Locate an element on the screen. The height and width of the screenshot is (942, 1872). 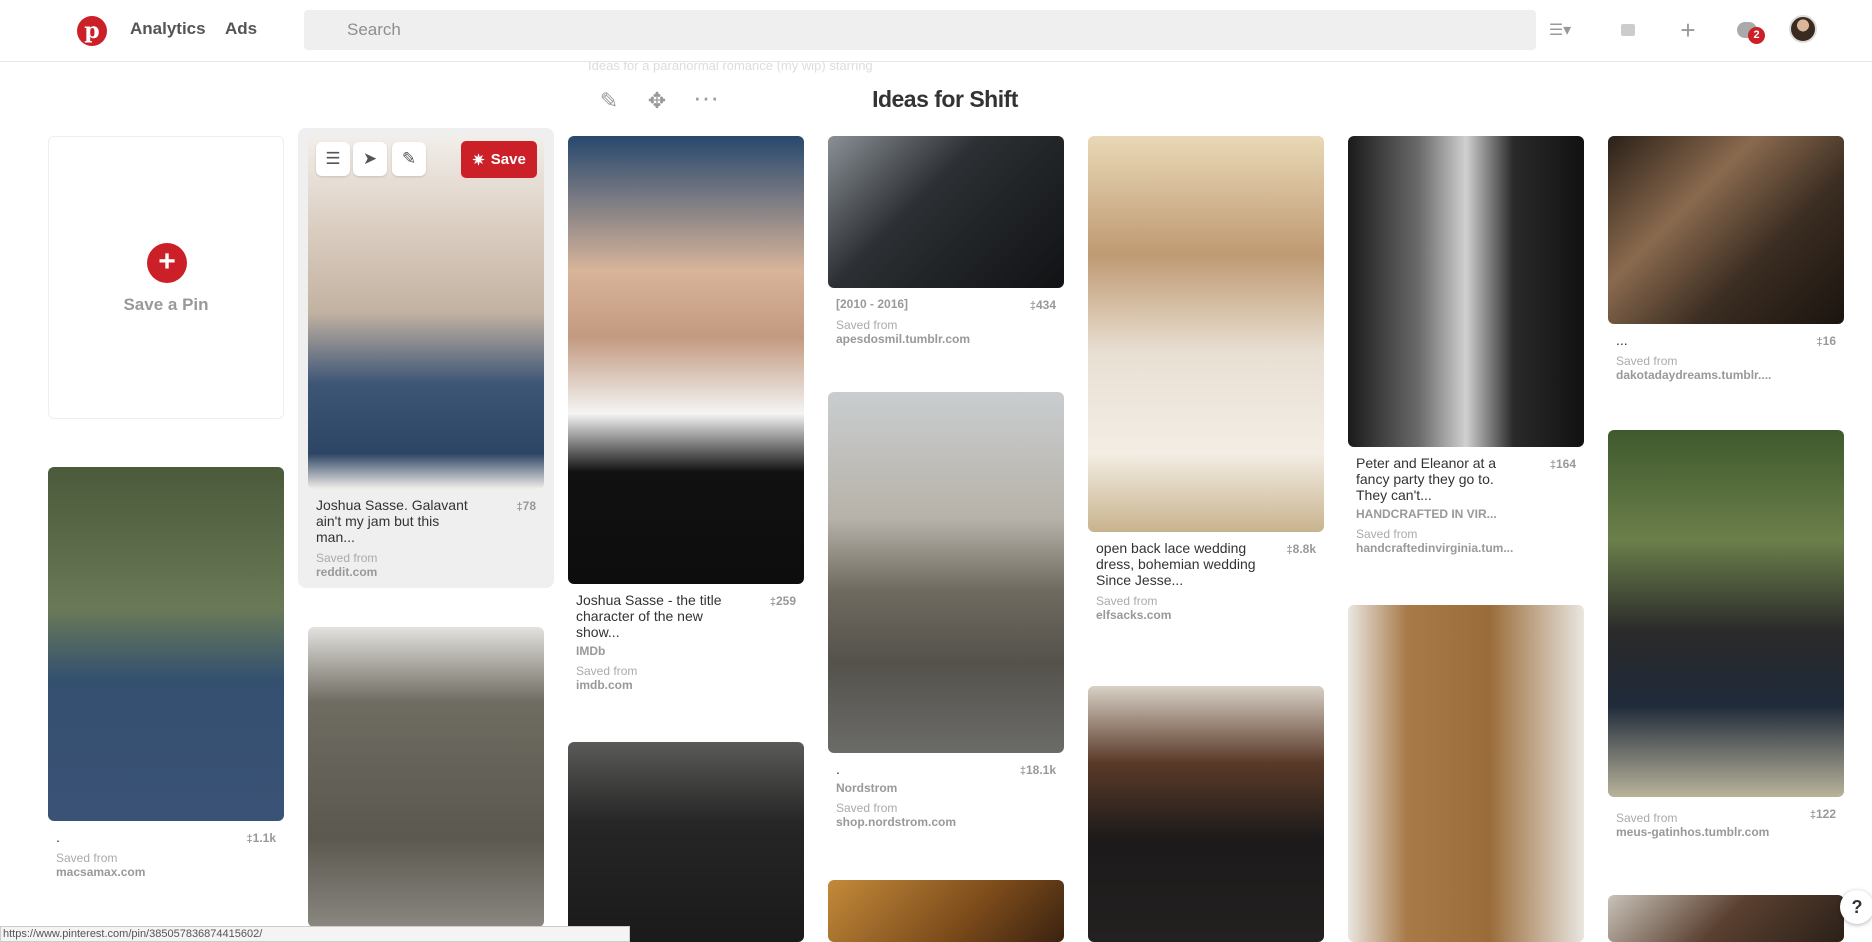
repin-count: 164 is located at coordinates (1563, 464).